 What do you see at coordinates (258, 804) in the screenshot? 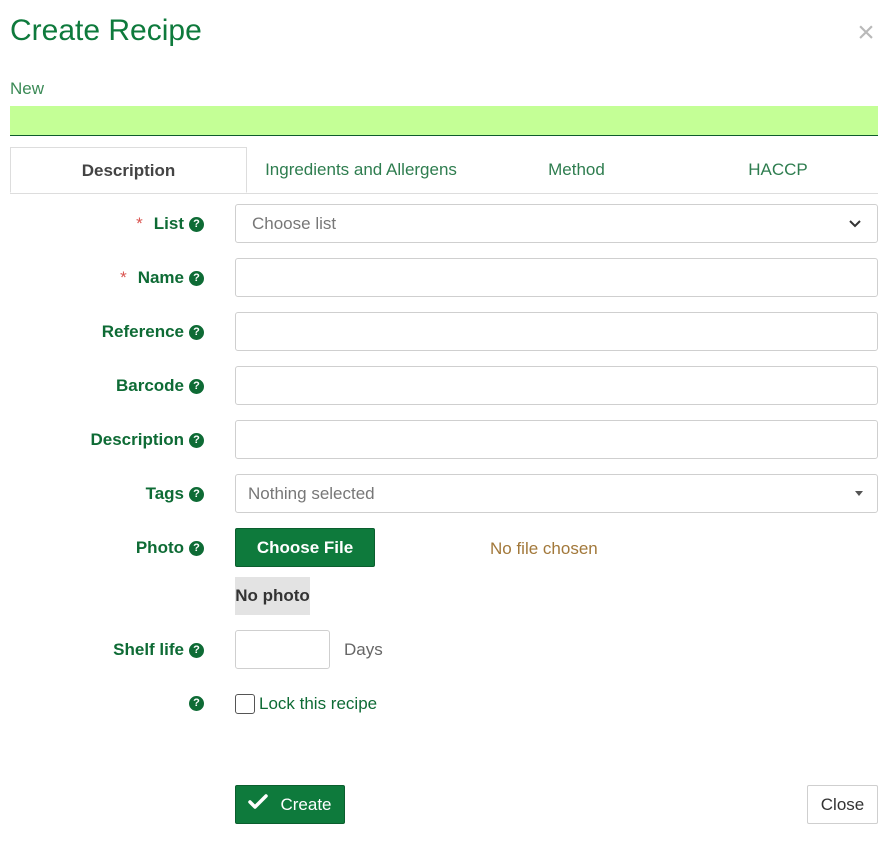
I see `check-icon` at bounding box center [258, 804].